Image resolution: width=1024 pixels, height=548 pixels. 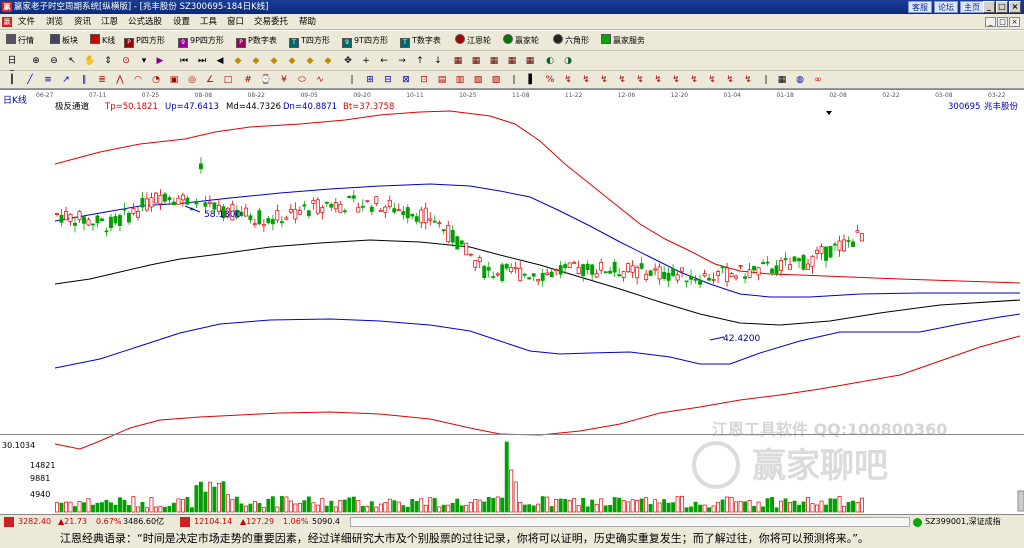 I want to click on table-icon: ▦, so click(x=782, y=80).